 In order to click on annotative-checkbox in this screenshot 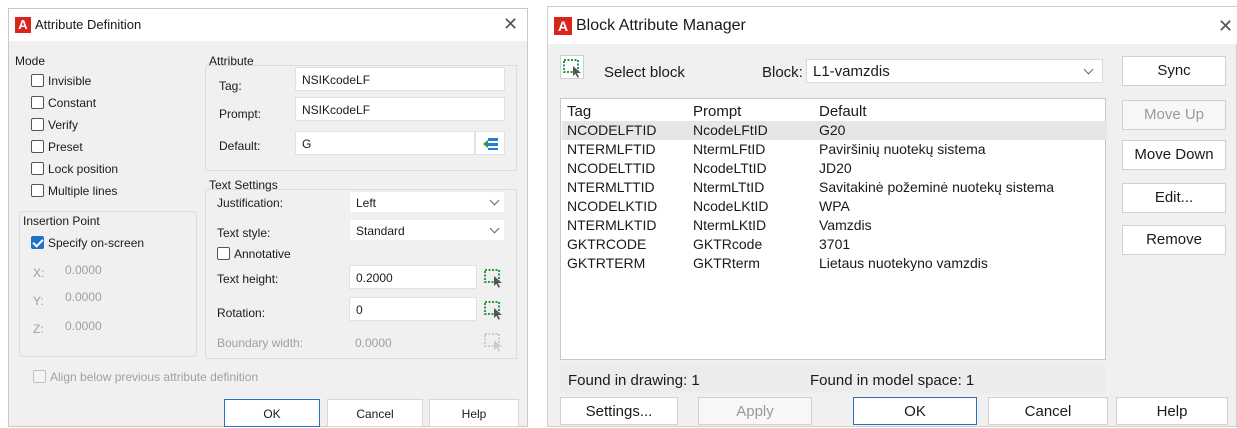, I will do `click(223, 253)`.